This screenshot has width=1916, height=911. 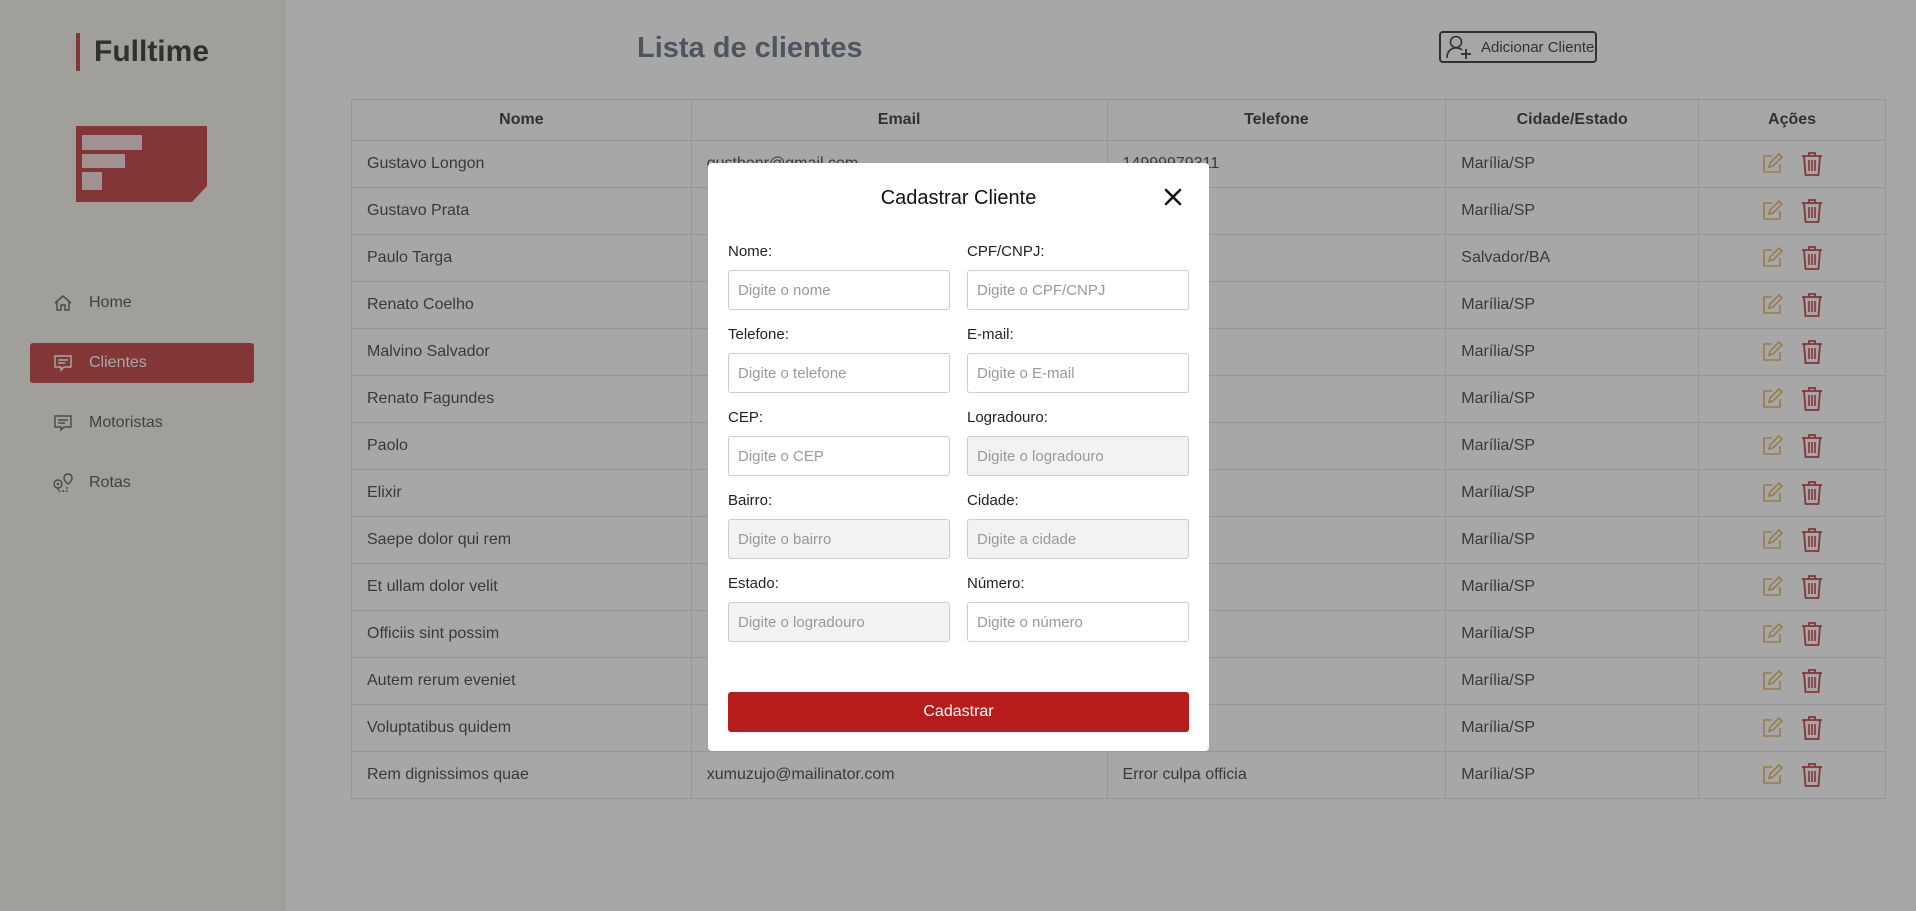 I want to click on cep-label: CEP:, so click(x=746, y=417).